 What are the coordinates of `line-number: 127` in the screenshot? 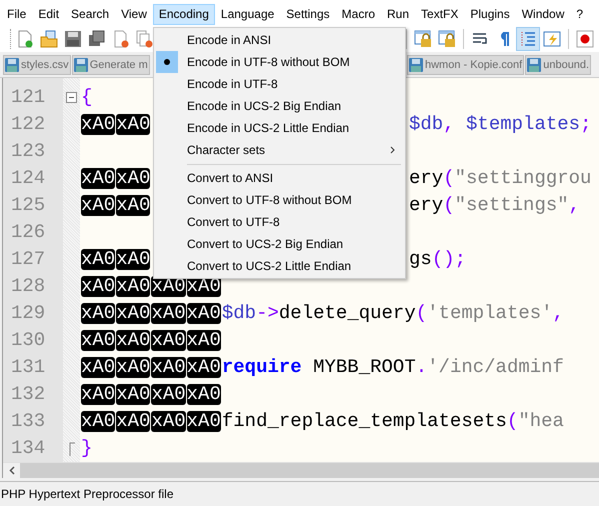 It's located at (28, 259).